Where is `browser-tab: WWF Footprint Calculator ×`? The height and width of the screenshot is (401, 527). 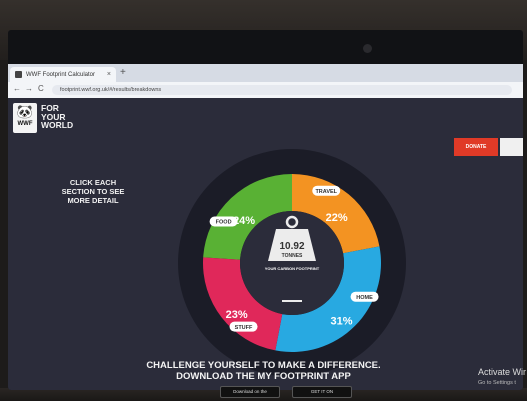
browser-tab: WWF Footprint Calculator × is located at coordinates (63, 74).